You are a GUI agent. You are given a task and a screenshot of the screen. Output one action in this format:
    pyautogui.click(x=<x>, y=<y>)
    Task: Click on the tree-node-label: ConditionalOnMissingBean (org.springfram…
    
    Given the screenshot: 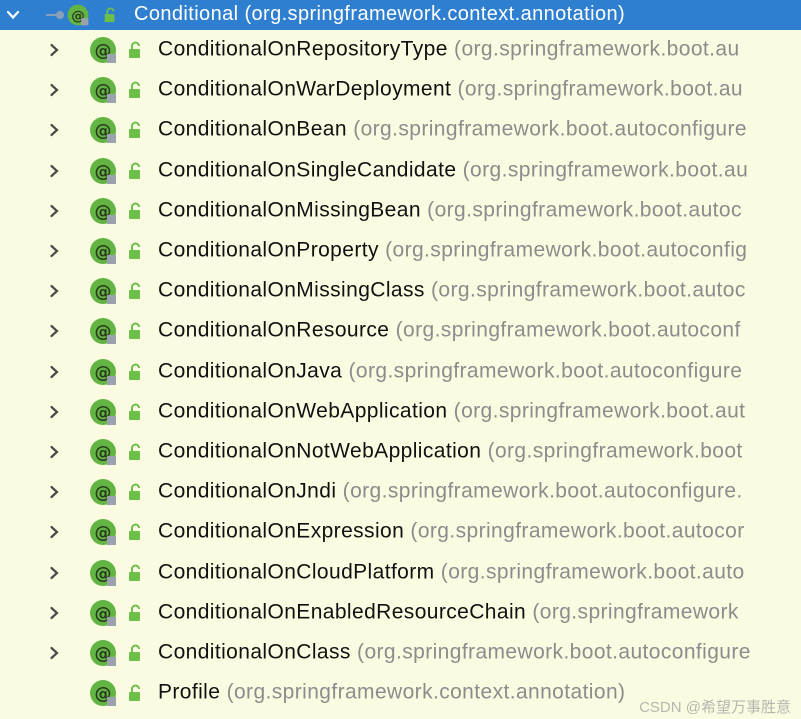 What is the action you would take?
    pyautogui.click(x=450, y=210)
    